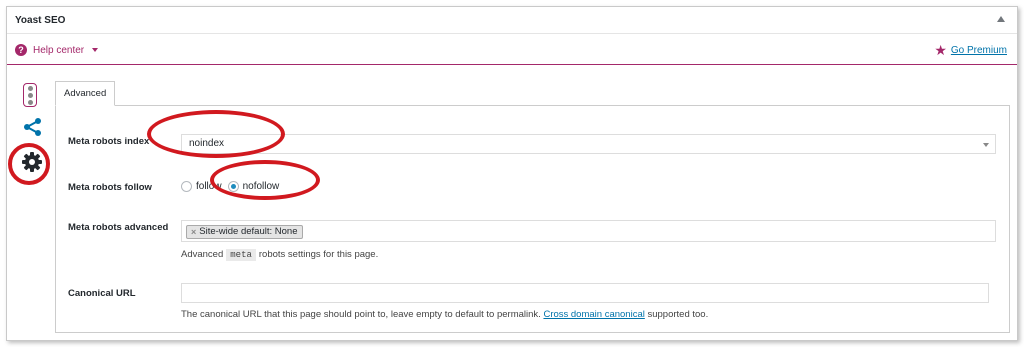  I want to click on robots-follow-radios: follow nofollow, so click(233, 186).